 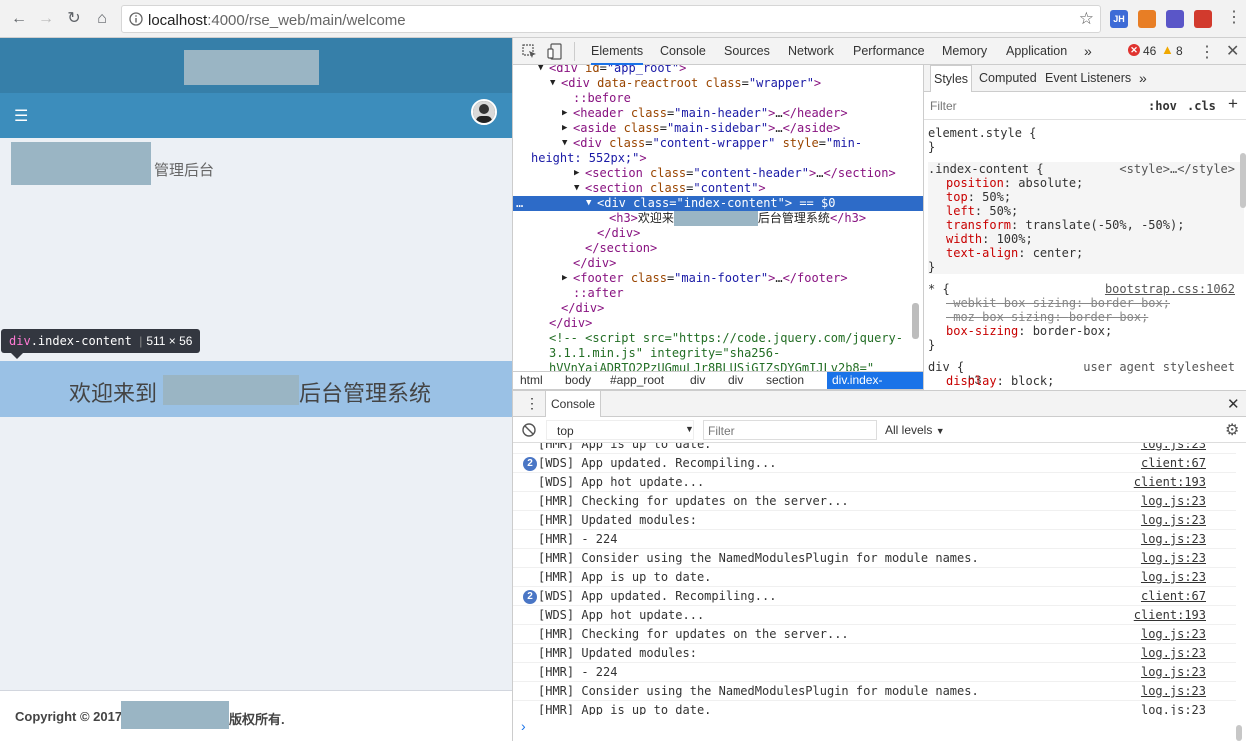 I want to click on styles-filter-input: Filter, so click(x=943, y=106).